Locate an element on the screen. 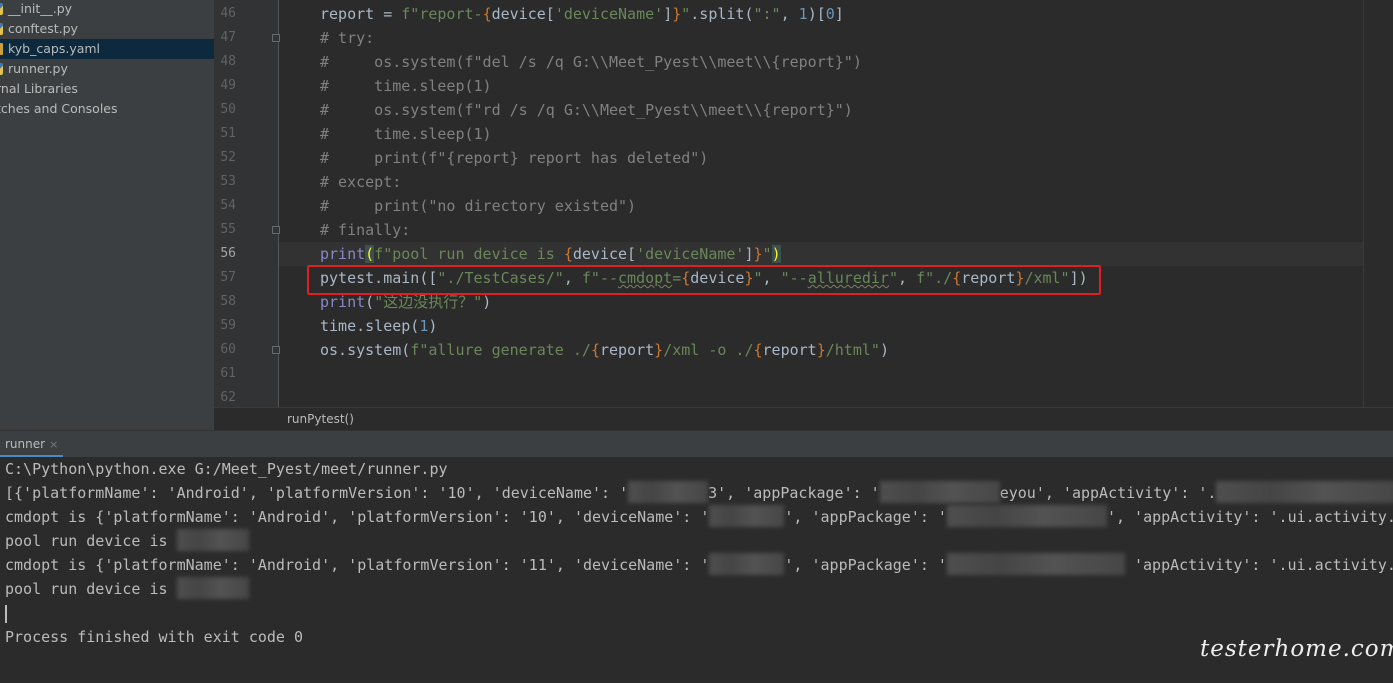 This screenshot has height=683, width=1393. yaml-file-icon is located at coordinates (1, 49).